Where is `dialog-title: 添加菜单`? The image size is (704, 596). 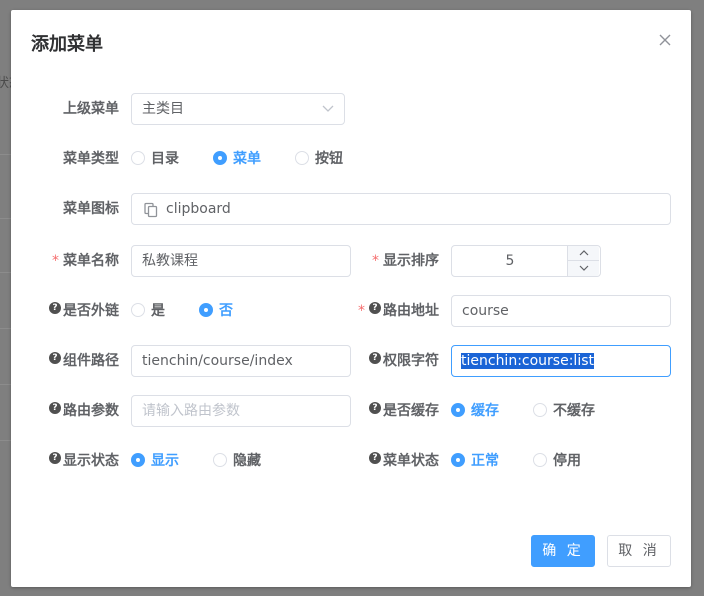 dialog-title: 添加菜单 is located at coordinates (67, 44).